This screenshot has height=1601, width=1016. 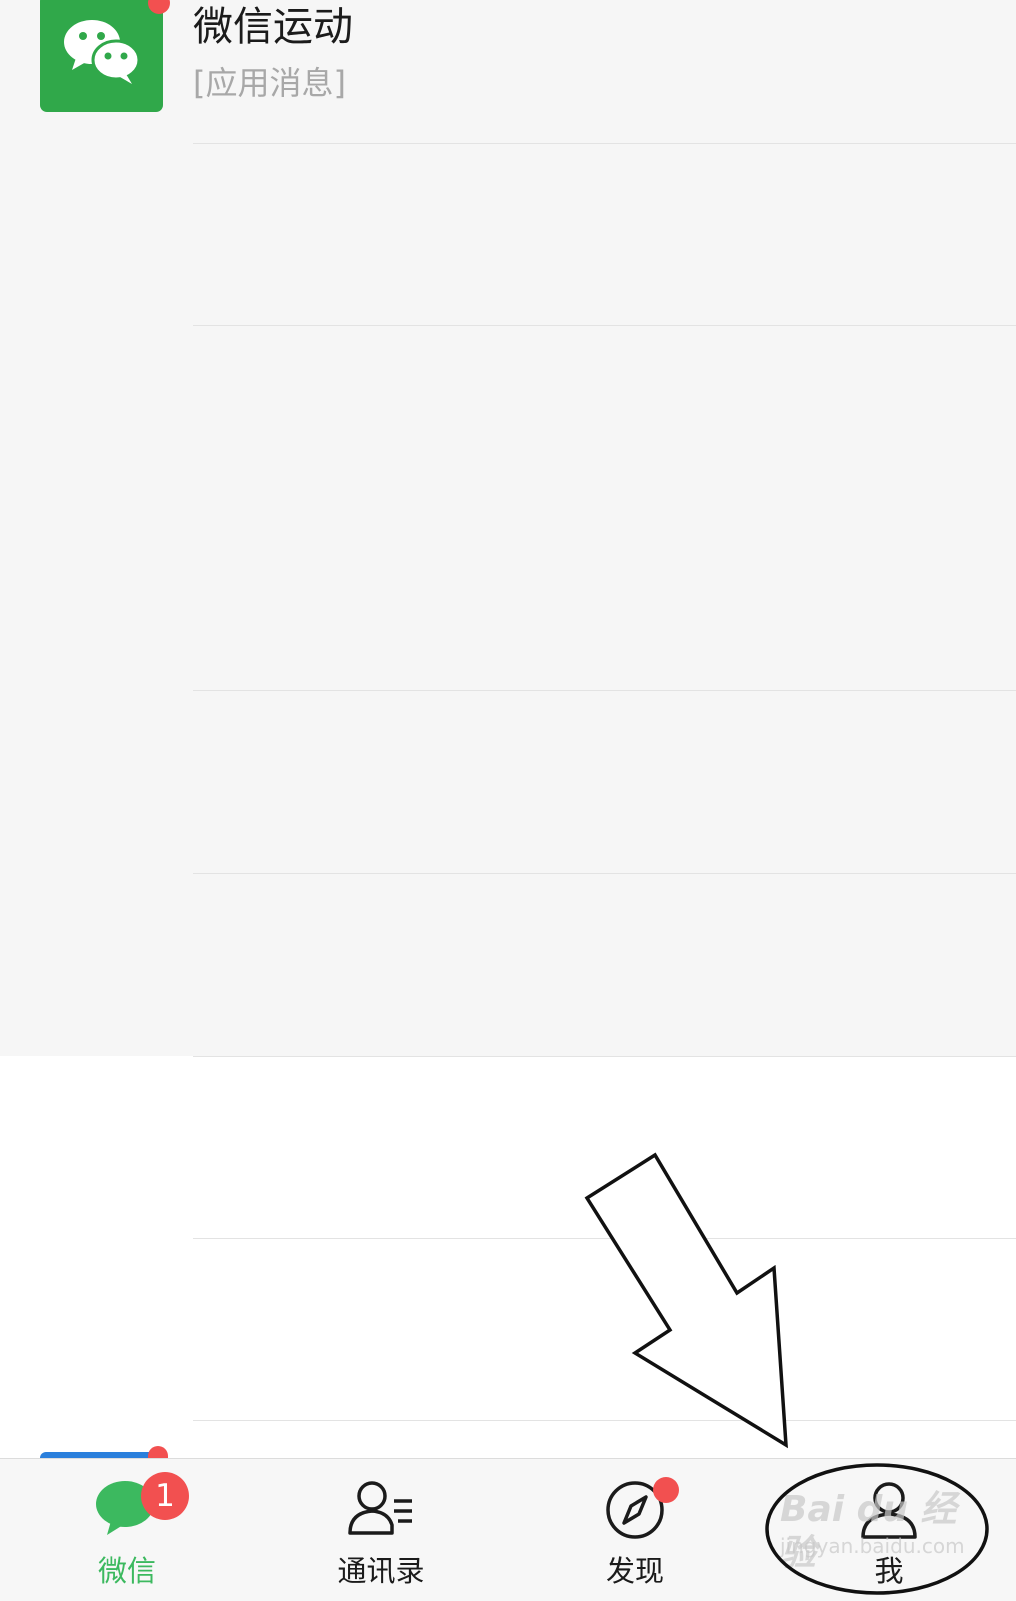 I want to click on tab-contacts: 通讯录, so click(x=381, y=1530).